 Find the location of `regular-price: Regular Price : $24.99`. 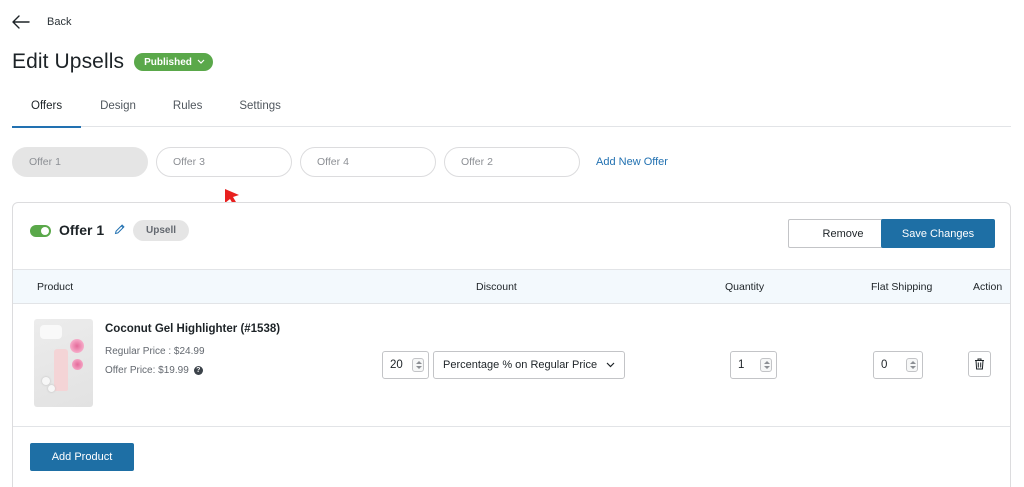

regular-price: Regular Price : $24.99 is located at coordinates (155, 351).